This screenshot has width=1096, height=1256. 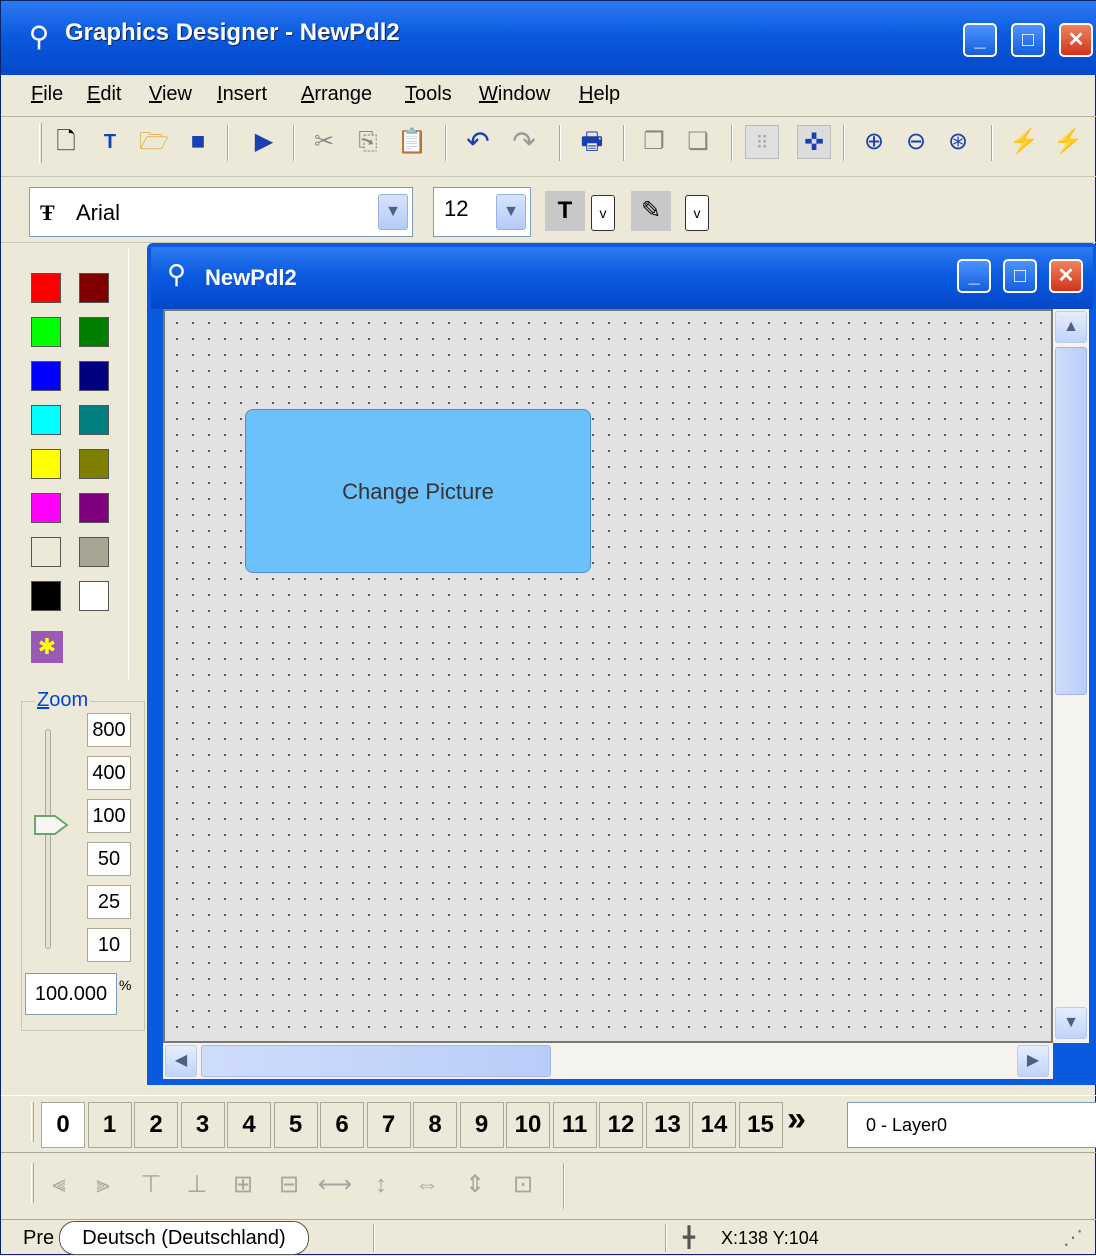 What do you see at coordinates (184, 1238) in the screenshot?
I see `language-indicator: Deutsch (Deutschland)` at bounding box center [184, 1238].